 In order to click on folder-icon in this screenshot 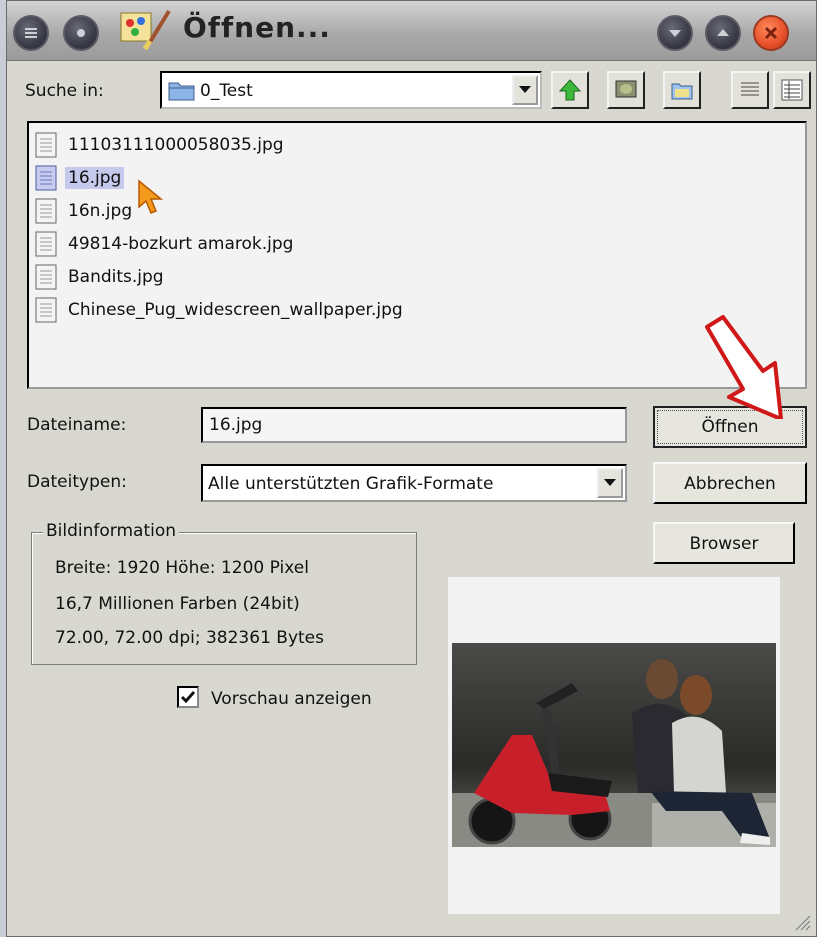, I will do `click(181, 91)`.